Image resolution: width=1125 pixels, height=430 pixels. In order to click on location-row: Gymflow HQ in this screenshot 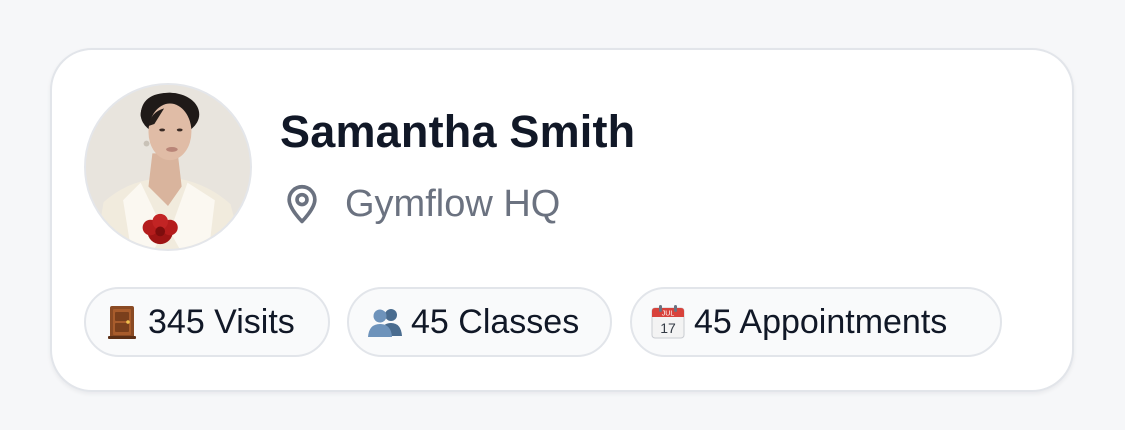, I will do `click(420, 204)`.